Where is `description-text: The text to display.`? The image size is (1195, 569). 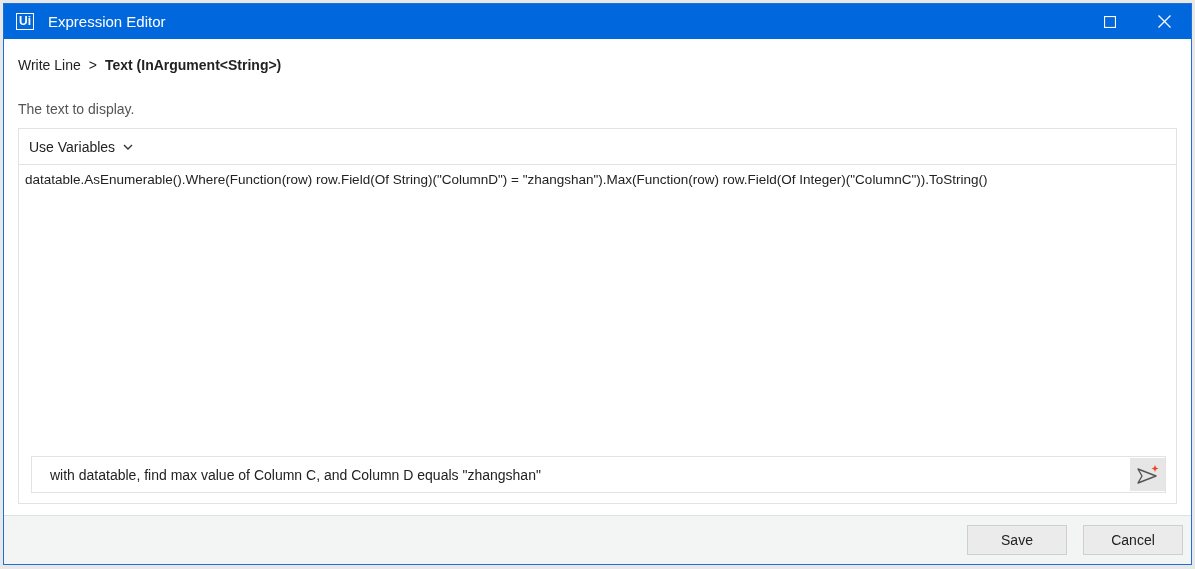
description-text: The text to display. is located at coordinates (77, 109).